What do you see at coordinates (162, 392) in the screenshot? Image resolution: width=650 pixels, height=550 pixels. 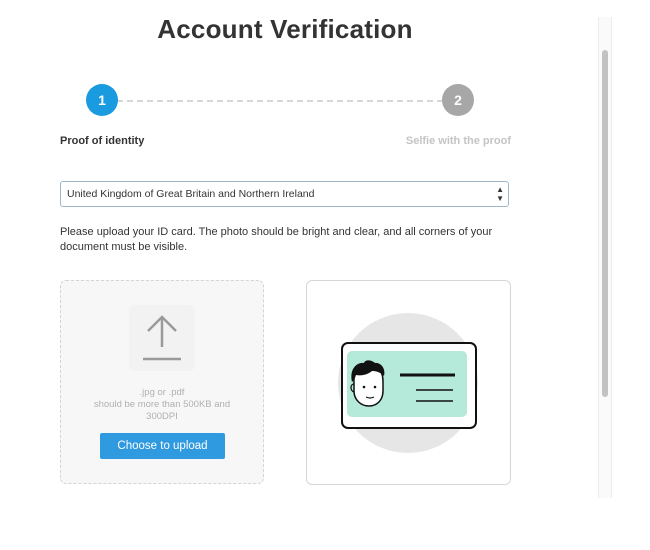 I see `upload-hint-formats: .jpg or .pdf` at bounding box center [162, 392].